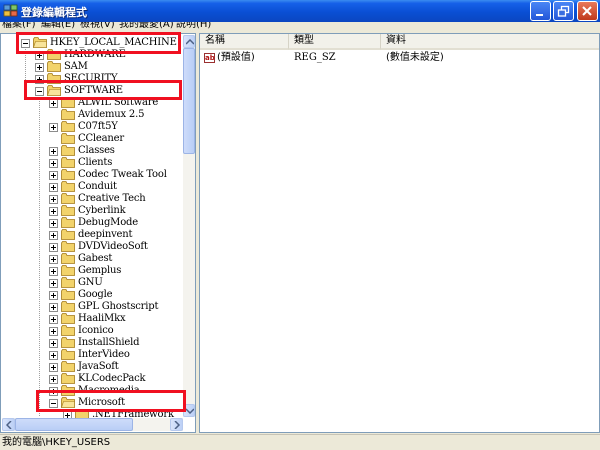  I want to click on arrow-up-icon, so click(190, 42).